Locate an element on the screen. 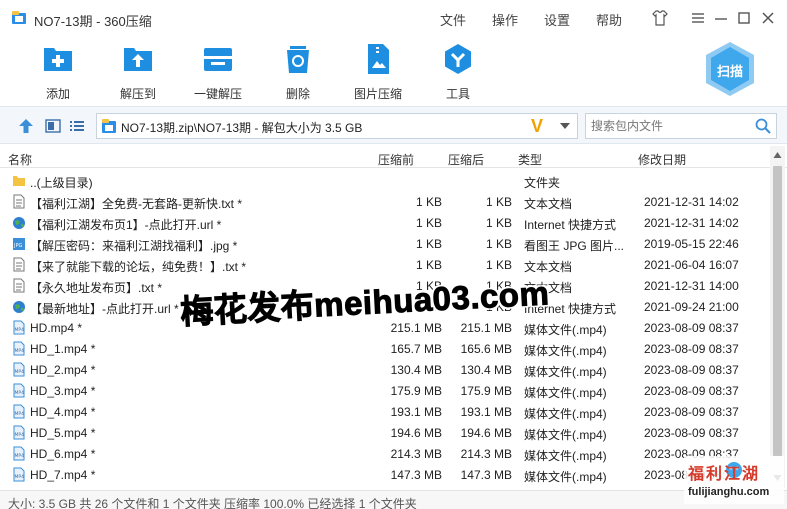  file-date: 2021-12-31 14:02 is located at coordinates (691, 202).